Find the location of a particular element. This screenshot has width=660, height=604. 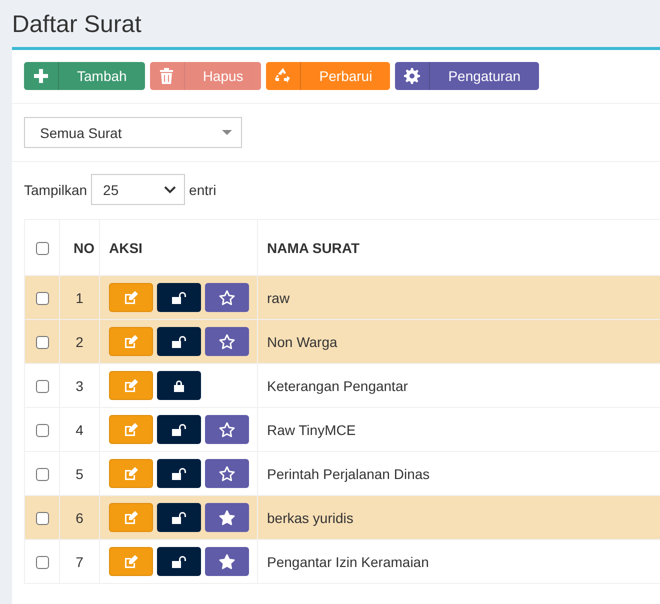

row-number: 2 is located at coordinates (80, 342).